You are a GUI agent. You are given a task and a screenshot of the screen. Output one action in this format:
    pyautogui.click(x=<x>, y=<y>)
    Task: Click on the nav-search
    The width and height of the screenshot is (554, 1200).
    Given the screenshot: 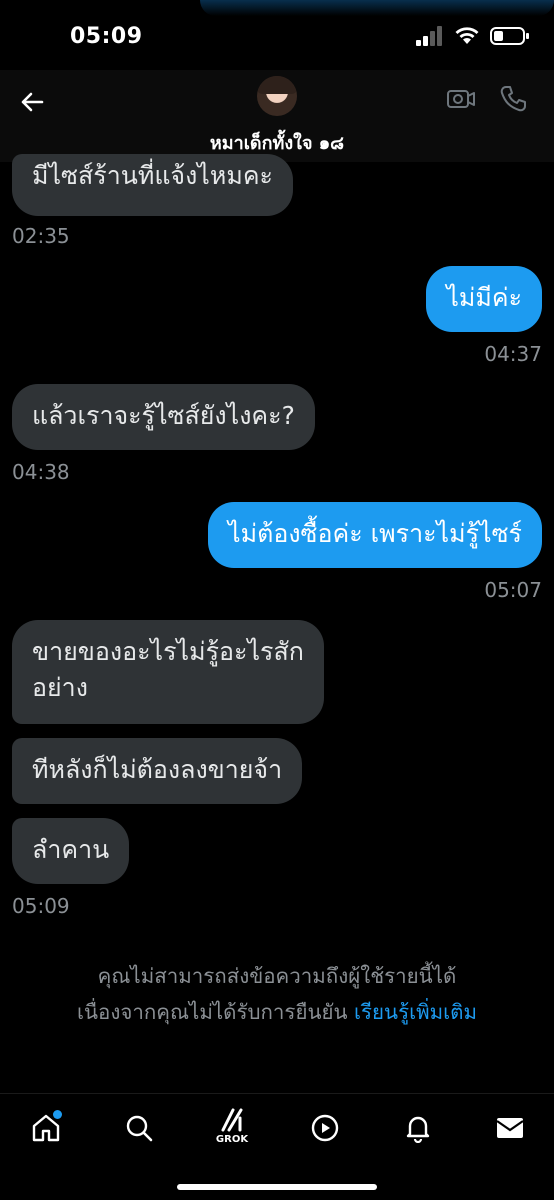 What is the action you would take?
    pyautogui.click(x=139, y=1128)
    